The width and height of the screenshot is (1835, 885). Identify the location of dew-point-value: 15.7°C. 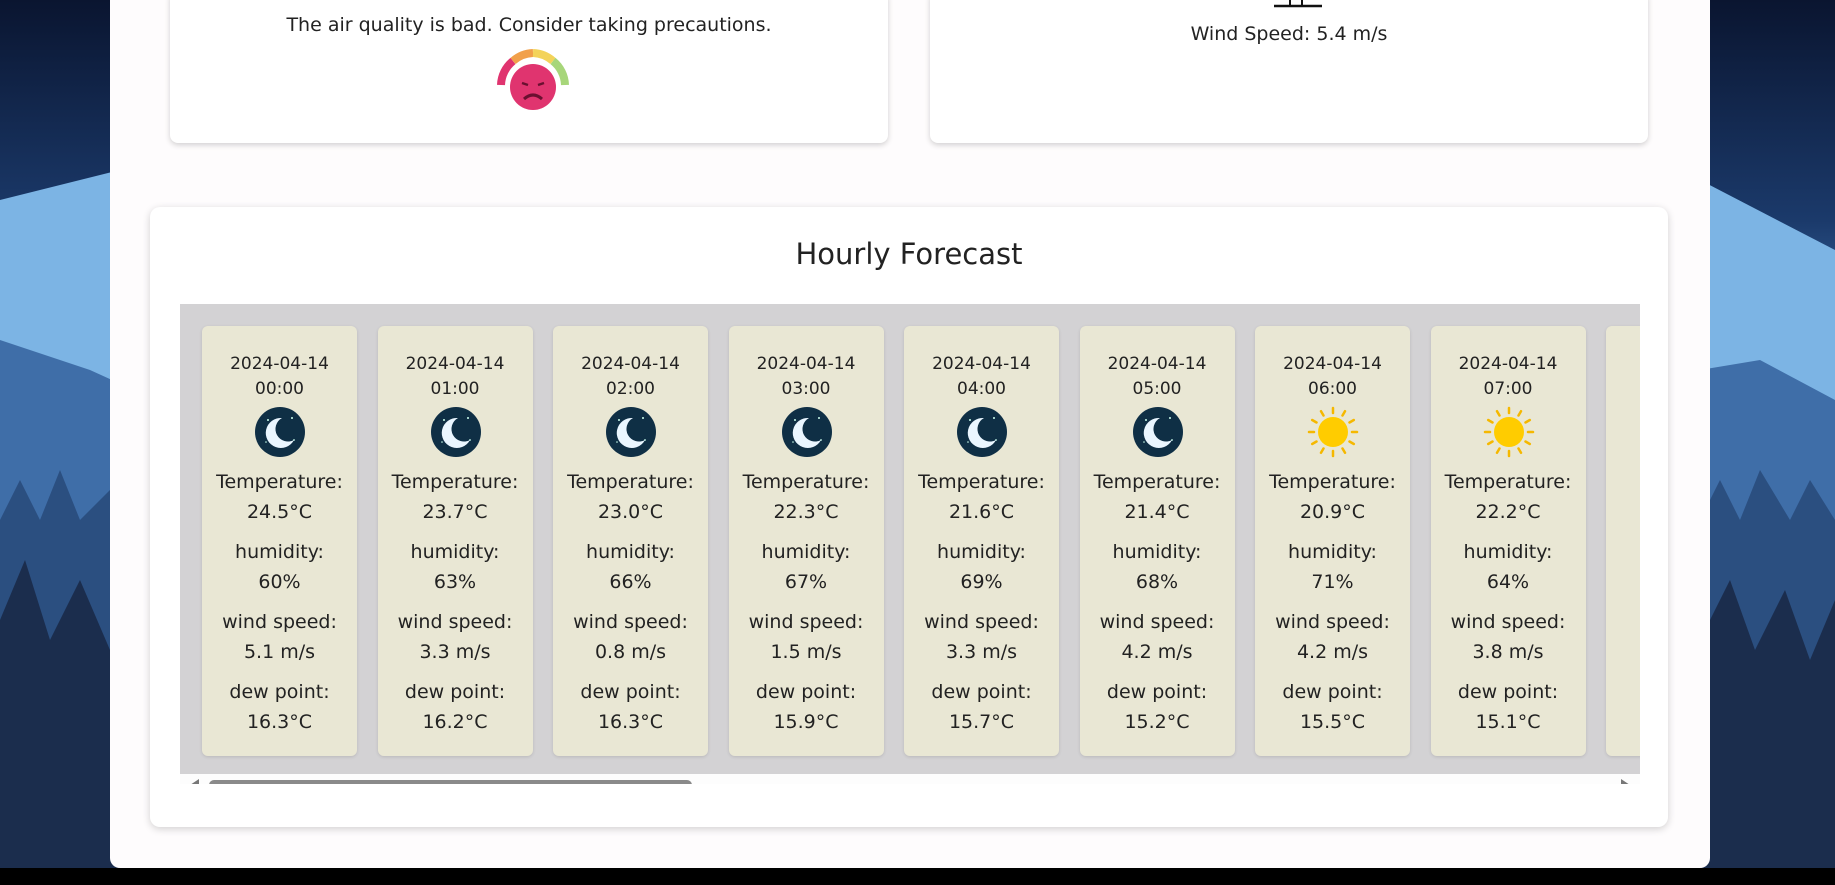
(981, 722).